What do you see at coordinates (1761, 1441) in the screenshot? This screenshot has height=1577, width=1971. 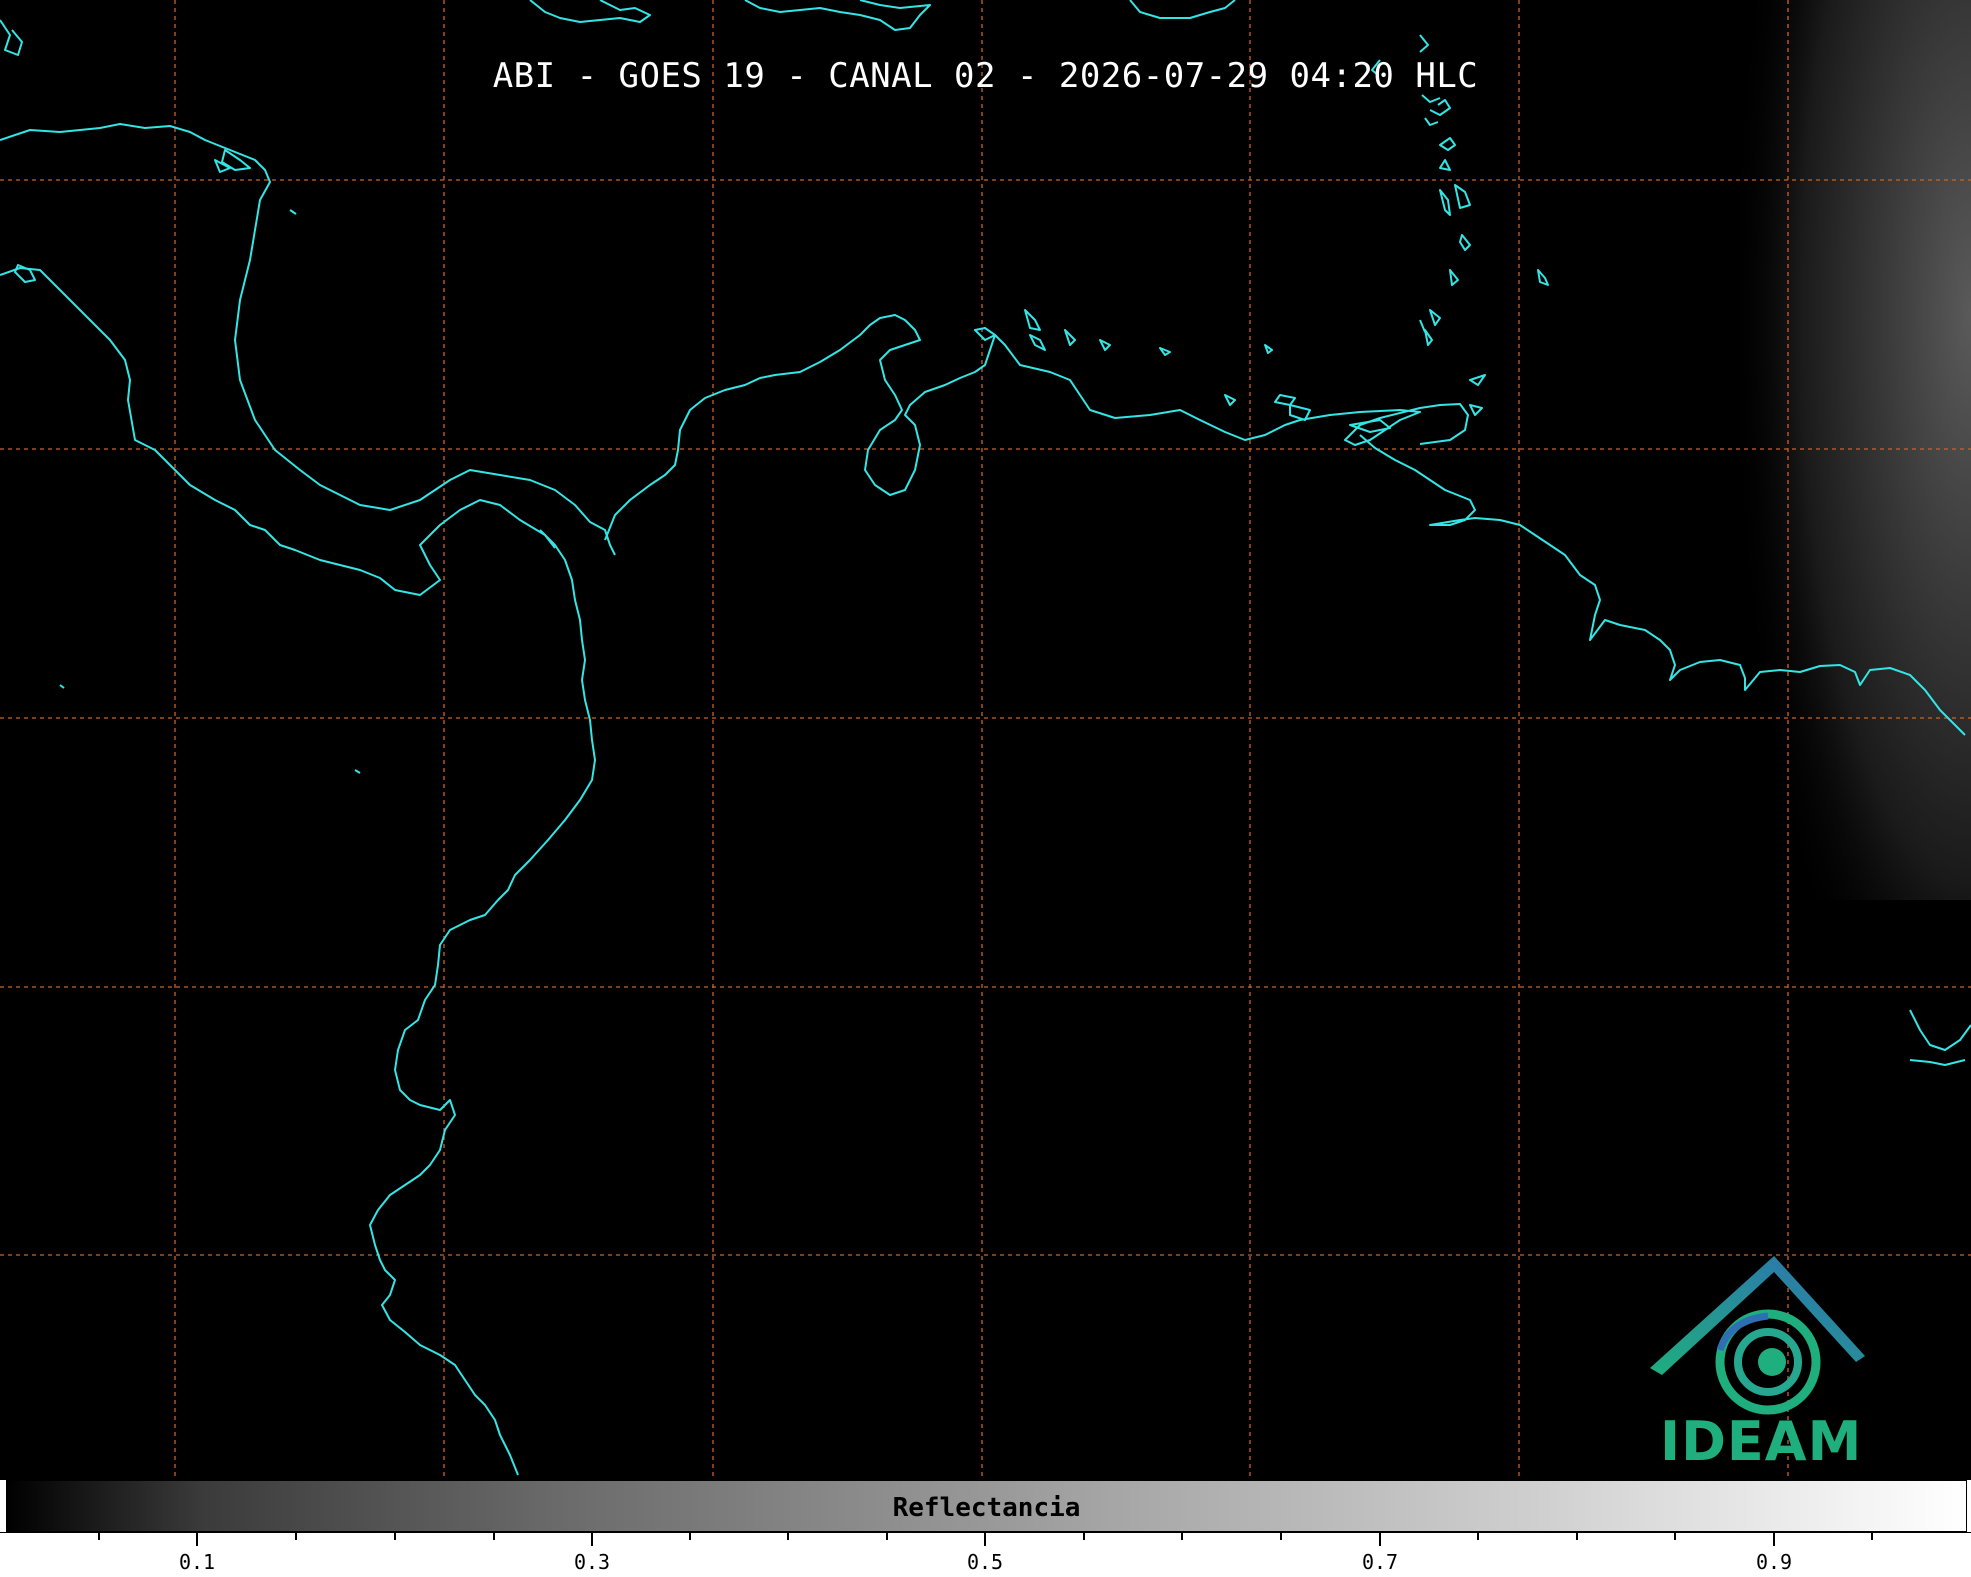 I see `ideam-logo-text: IDEAM` at bounding box center [1761, 1441].